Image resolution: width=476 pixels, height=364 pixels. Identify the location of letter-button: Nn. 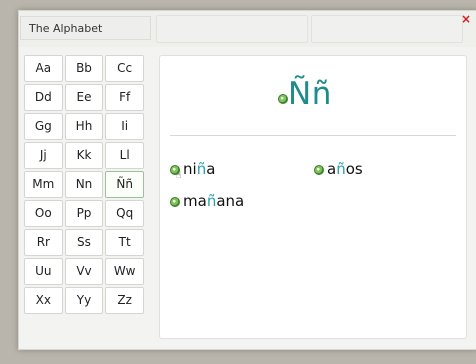
(84, 184).